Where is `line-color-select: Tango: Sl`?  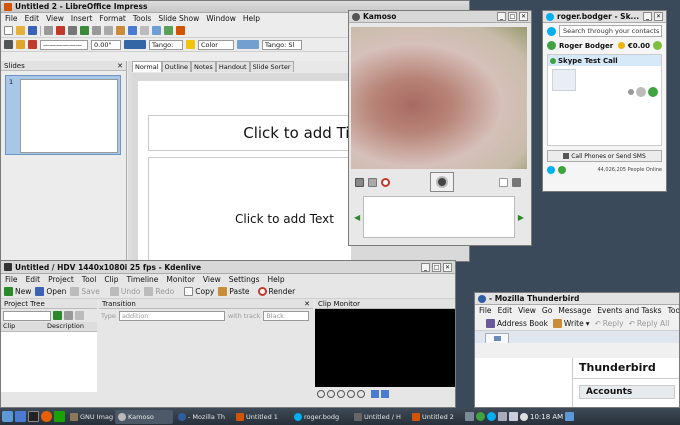 line-color-select: Tango: Sl is located at coordinates (282, 44).